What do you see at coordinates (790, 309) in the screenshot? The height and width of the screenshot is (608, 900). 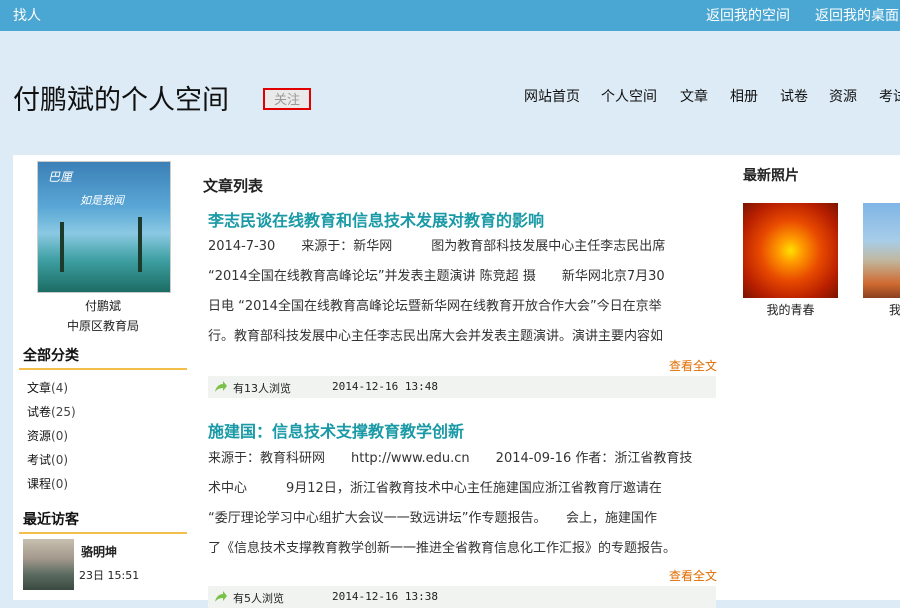 I see `photo-caption: 我的青春` at bounding box center [790, 309].